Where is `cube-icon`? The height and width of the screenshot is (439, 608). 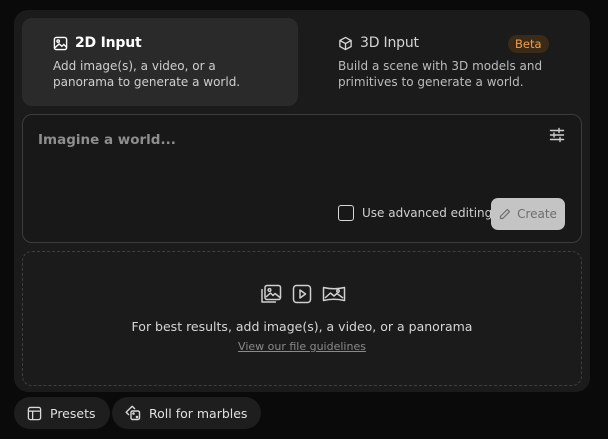 cube-icon is located at coordinates (345, 43).